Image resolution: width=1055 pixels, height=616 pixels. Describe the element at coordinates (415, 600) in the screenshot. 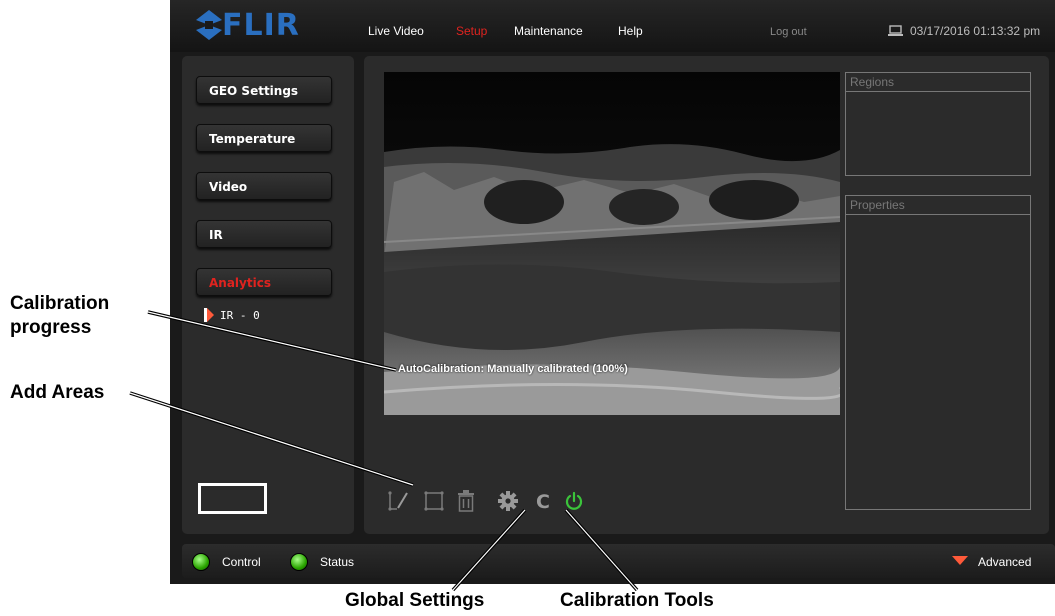

I see `callout-global-settings: Global Settings` at that location.